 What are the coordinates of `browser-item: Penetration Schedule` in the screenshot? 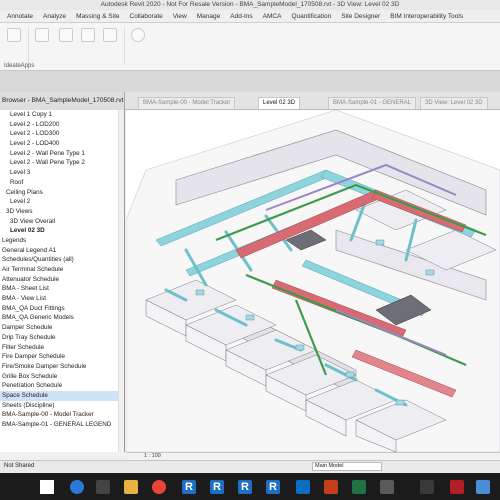 It's located at (62, 386).